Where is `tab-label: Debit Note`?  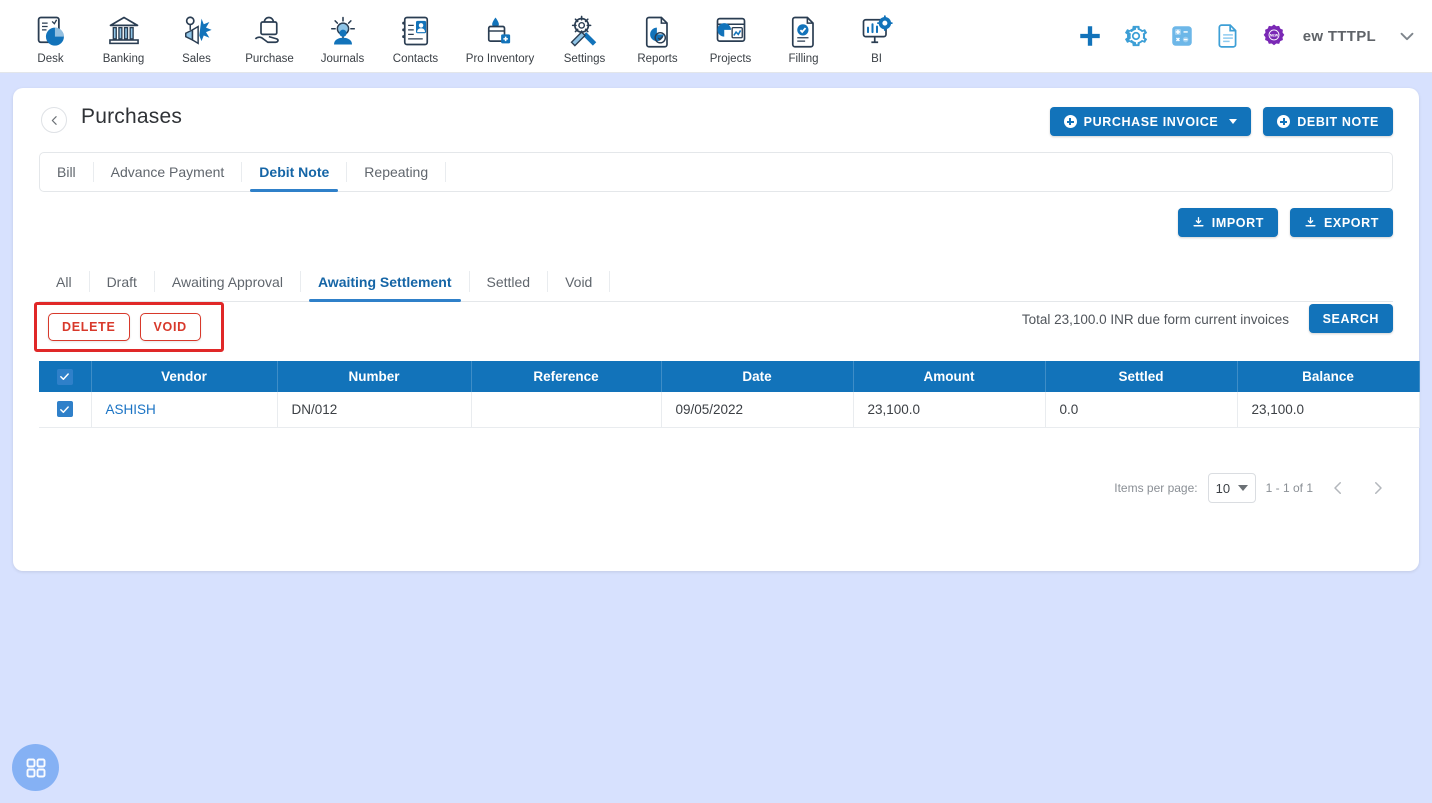
tab-label: Debit Note is located at coordinates (294, 172).